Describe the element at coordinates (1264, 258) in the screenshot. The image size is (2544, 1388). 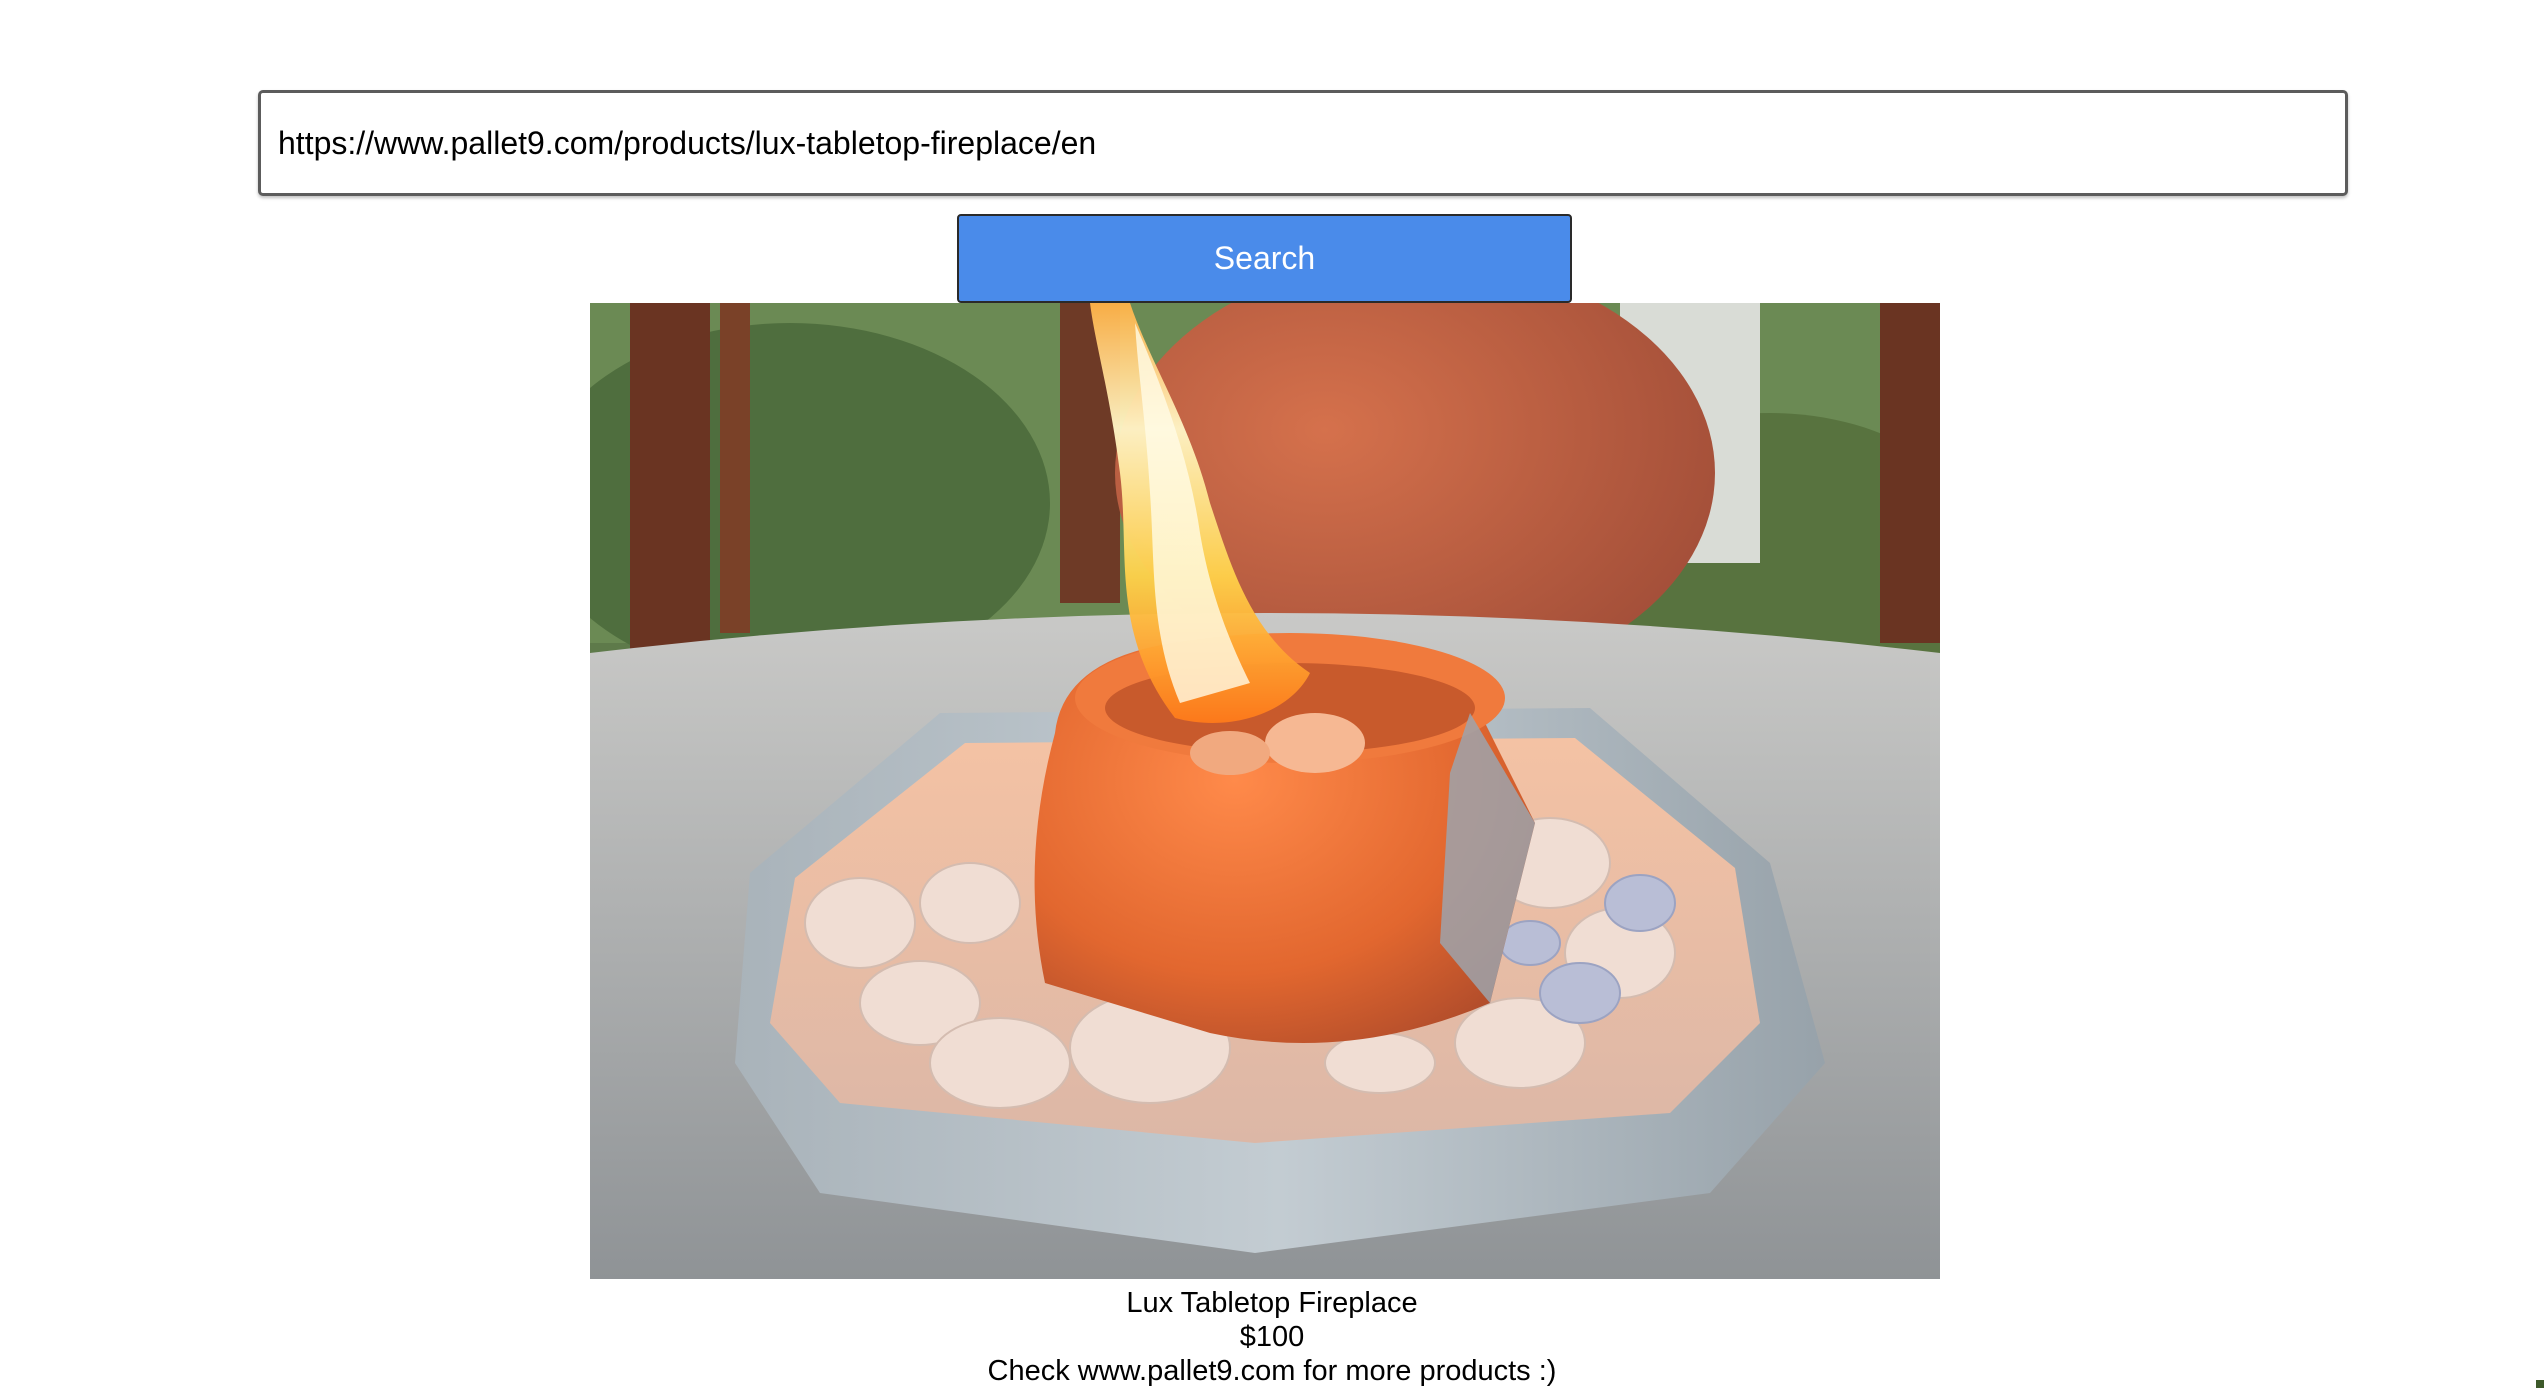
I see `search-button: Search` at that location.